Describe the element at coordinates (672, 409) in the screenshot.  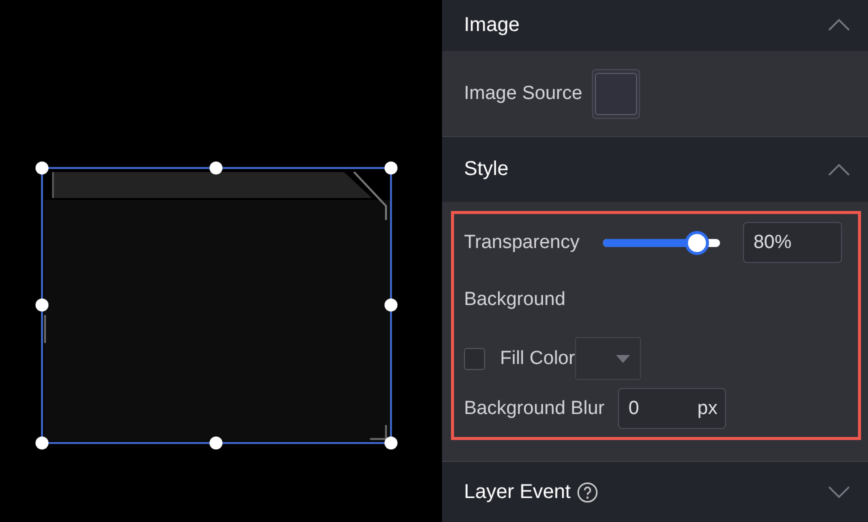
I see `blur-input: 0 px` at that location.